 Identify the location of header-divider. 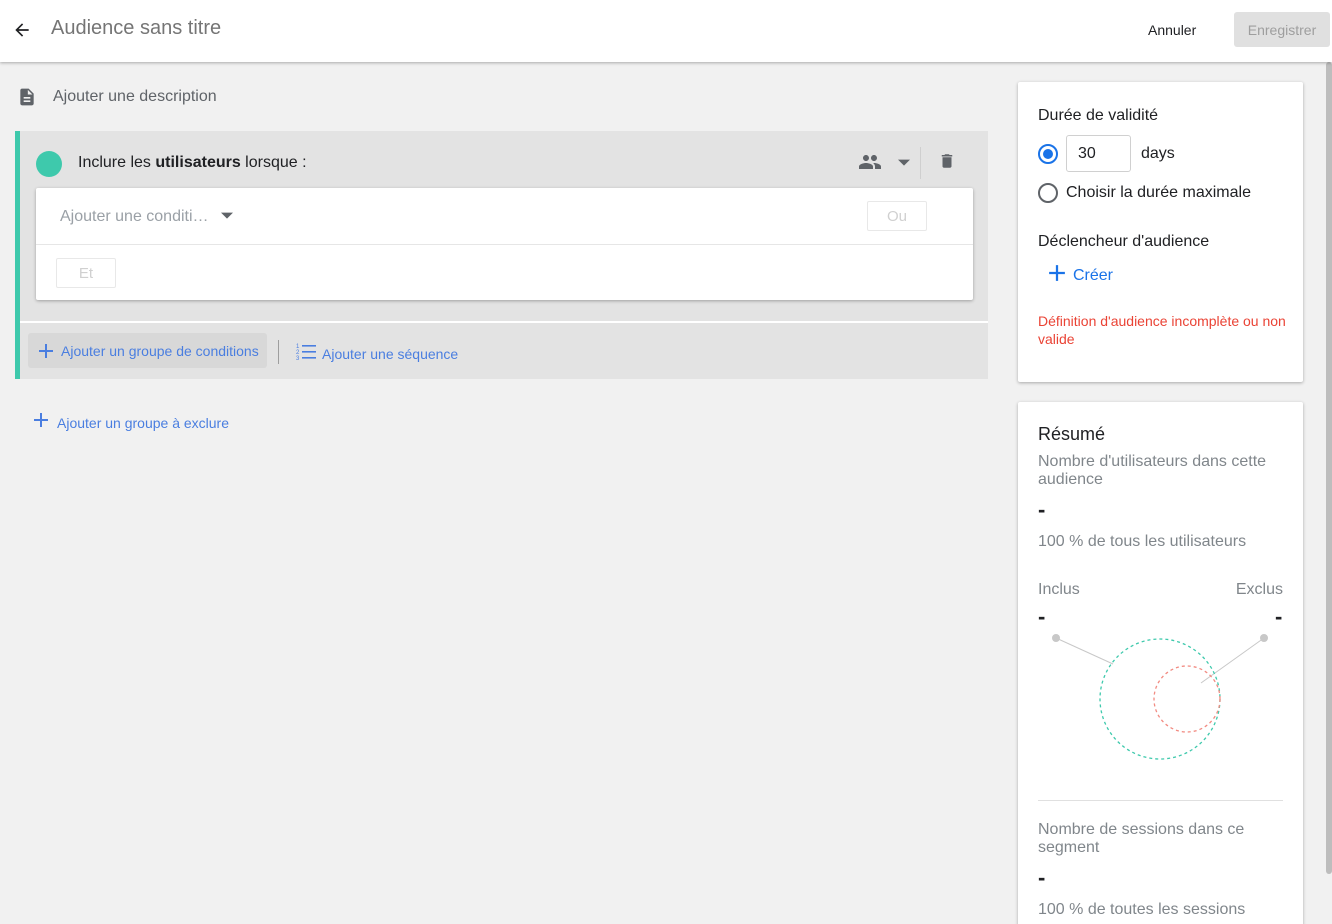
(920, 163).